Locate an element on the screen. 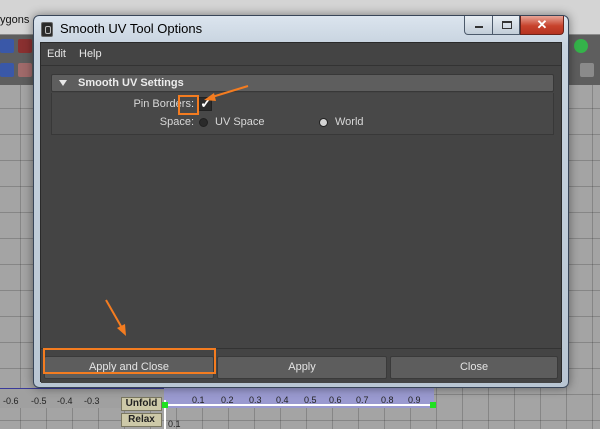 This screenshot has width=600, height=429. annotation-arrows is located at coordinates (177, 210).